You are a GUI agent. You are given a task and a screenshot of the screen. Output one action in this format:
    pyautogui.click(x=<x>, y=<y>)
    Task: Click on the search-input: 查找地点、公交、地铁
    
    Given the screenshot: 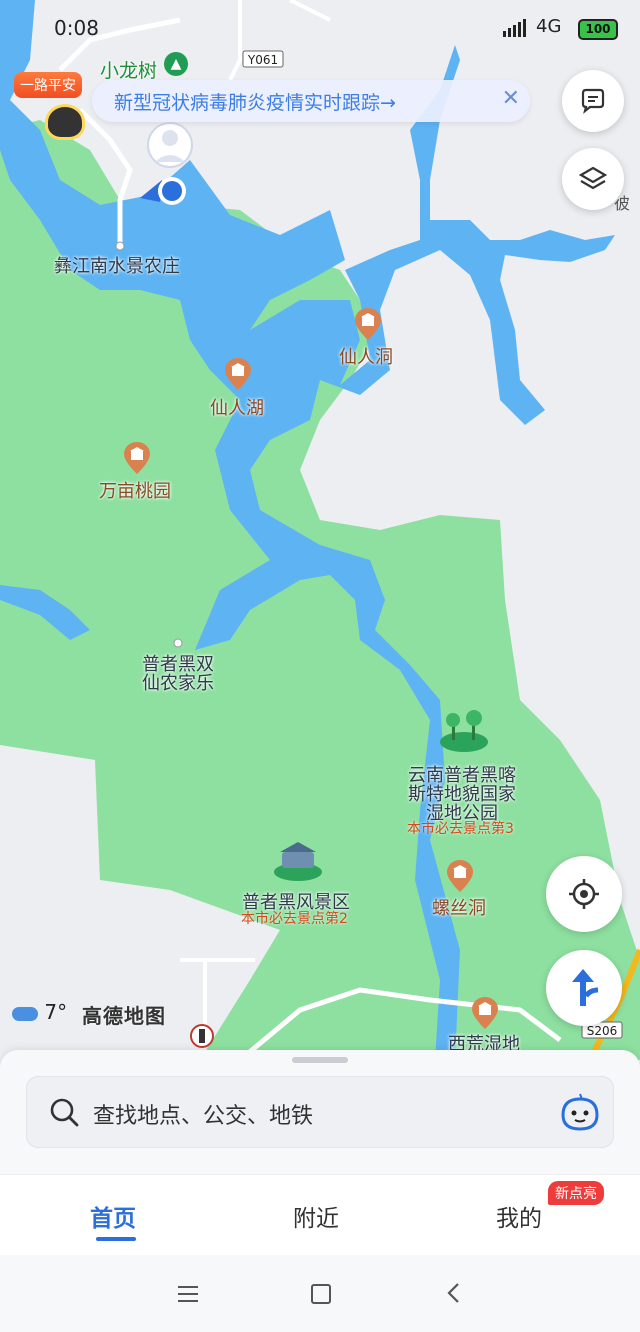 What is the action you would take?
    pyautogui.click(x=203, y=1114)
    